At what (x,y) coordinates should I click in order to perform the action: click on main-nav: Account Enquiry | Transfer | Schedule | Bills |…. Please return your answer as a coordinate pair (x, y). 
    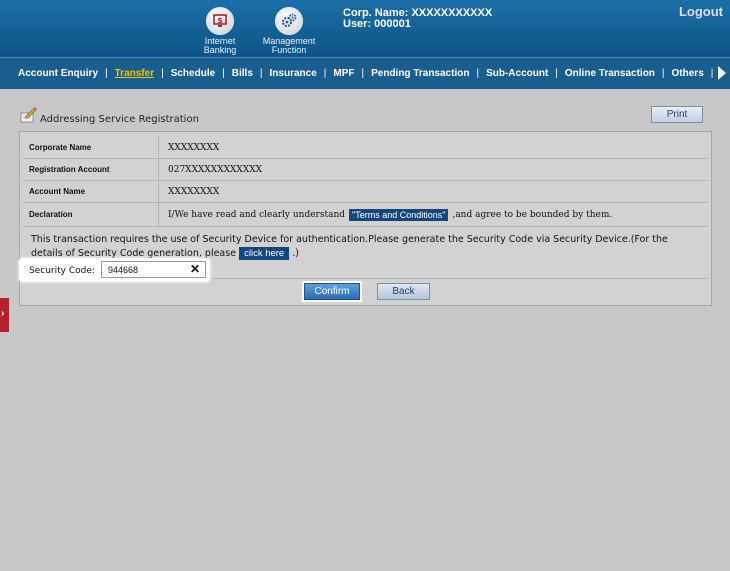
    Looking at the image, I should click on (365, 73).